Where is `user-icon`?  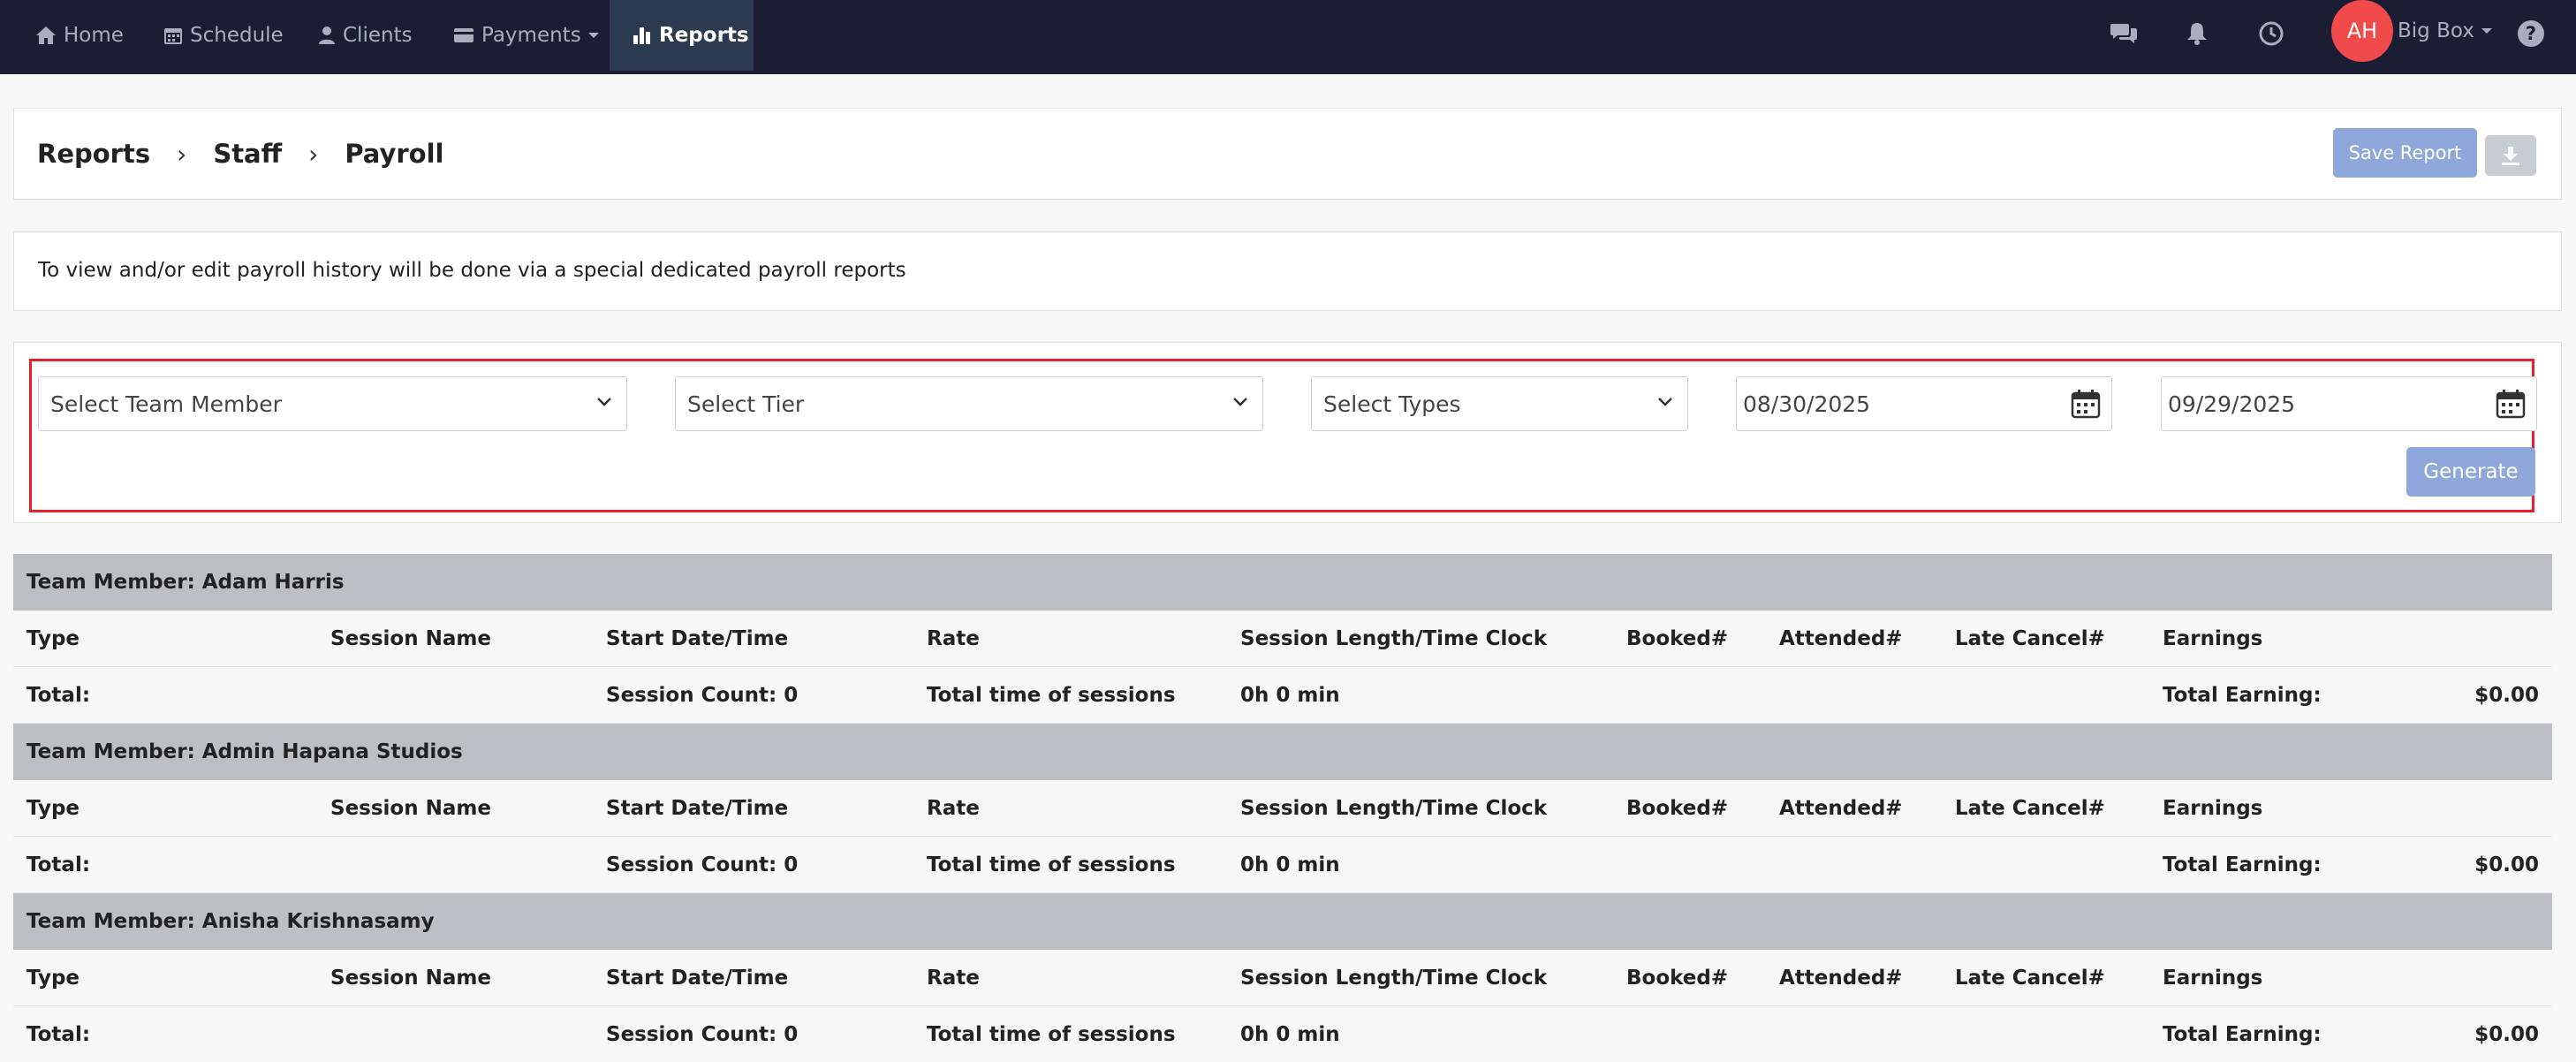
user-icon is located at coordinates (327, 35).